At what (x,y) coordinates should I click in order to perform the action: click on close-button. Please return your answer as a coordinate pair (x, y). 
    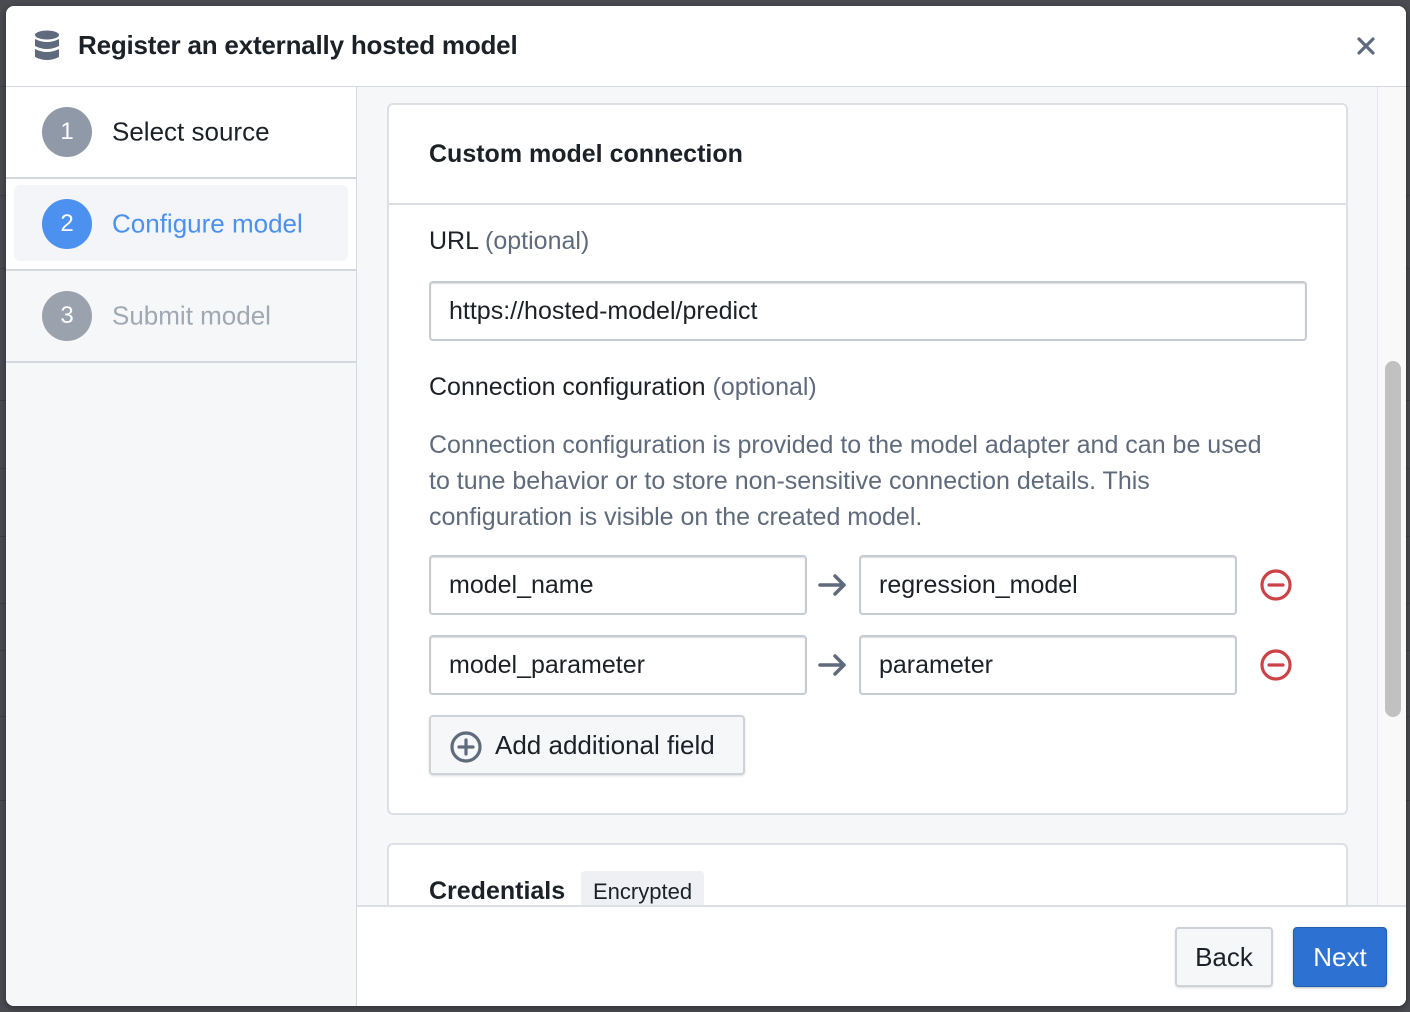
    Looking at the image, I should click on (1366, 46).